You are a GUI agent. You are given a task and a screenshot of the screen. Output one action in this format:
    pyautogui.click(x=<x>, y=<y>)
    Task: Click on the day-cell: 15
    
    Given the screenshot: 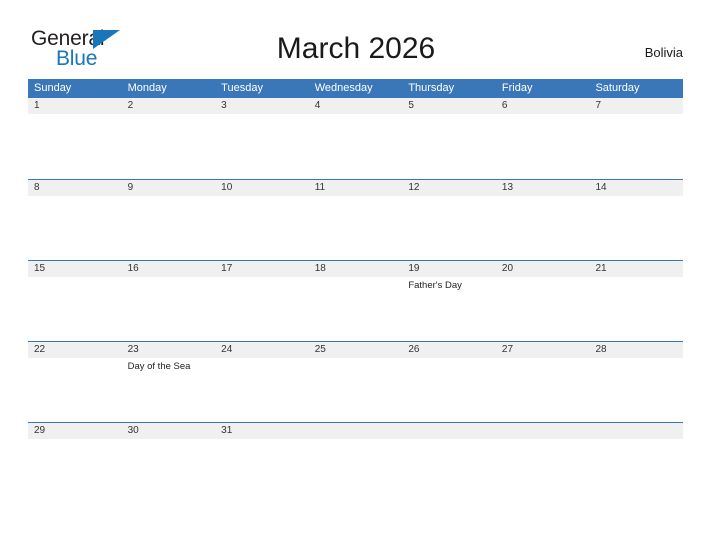 What is the action you would take?
    pyautogui.click(x=75, y=301)
    